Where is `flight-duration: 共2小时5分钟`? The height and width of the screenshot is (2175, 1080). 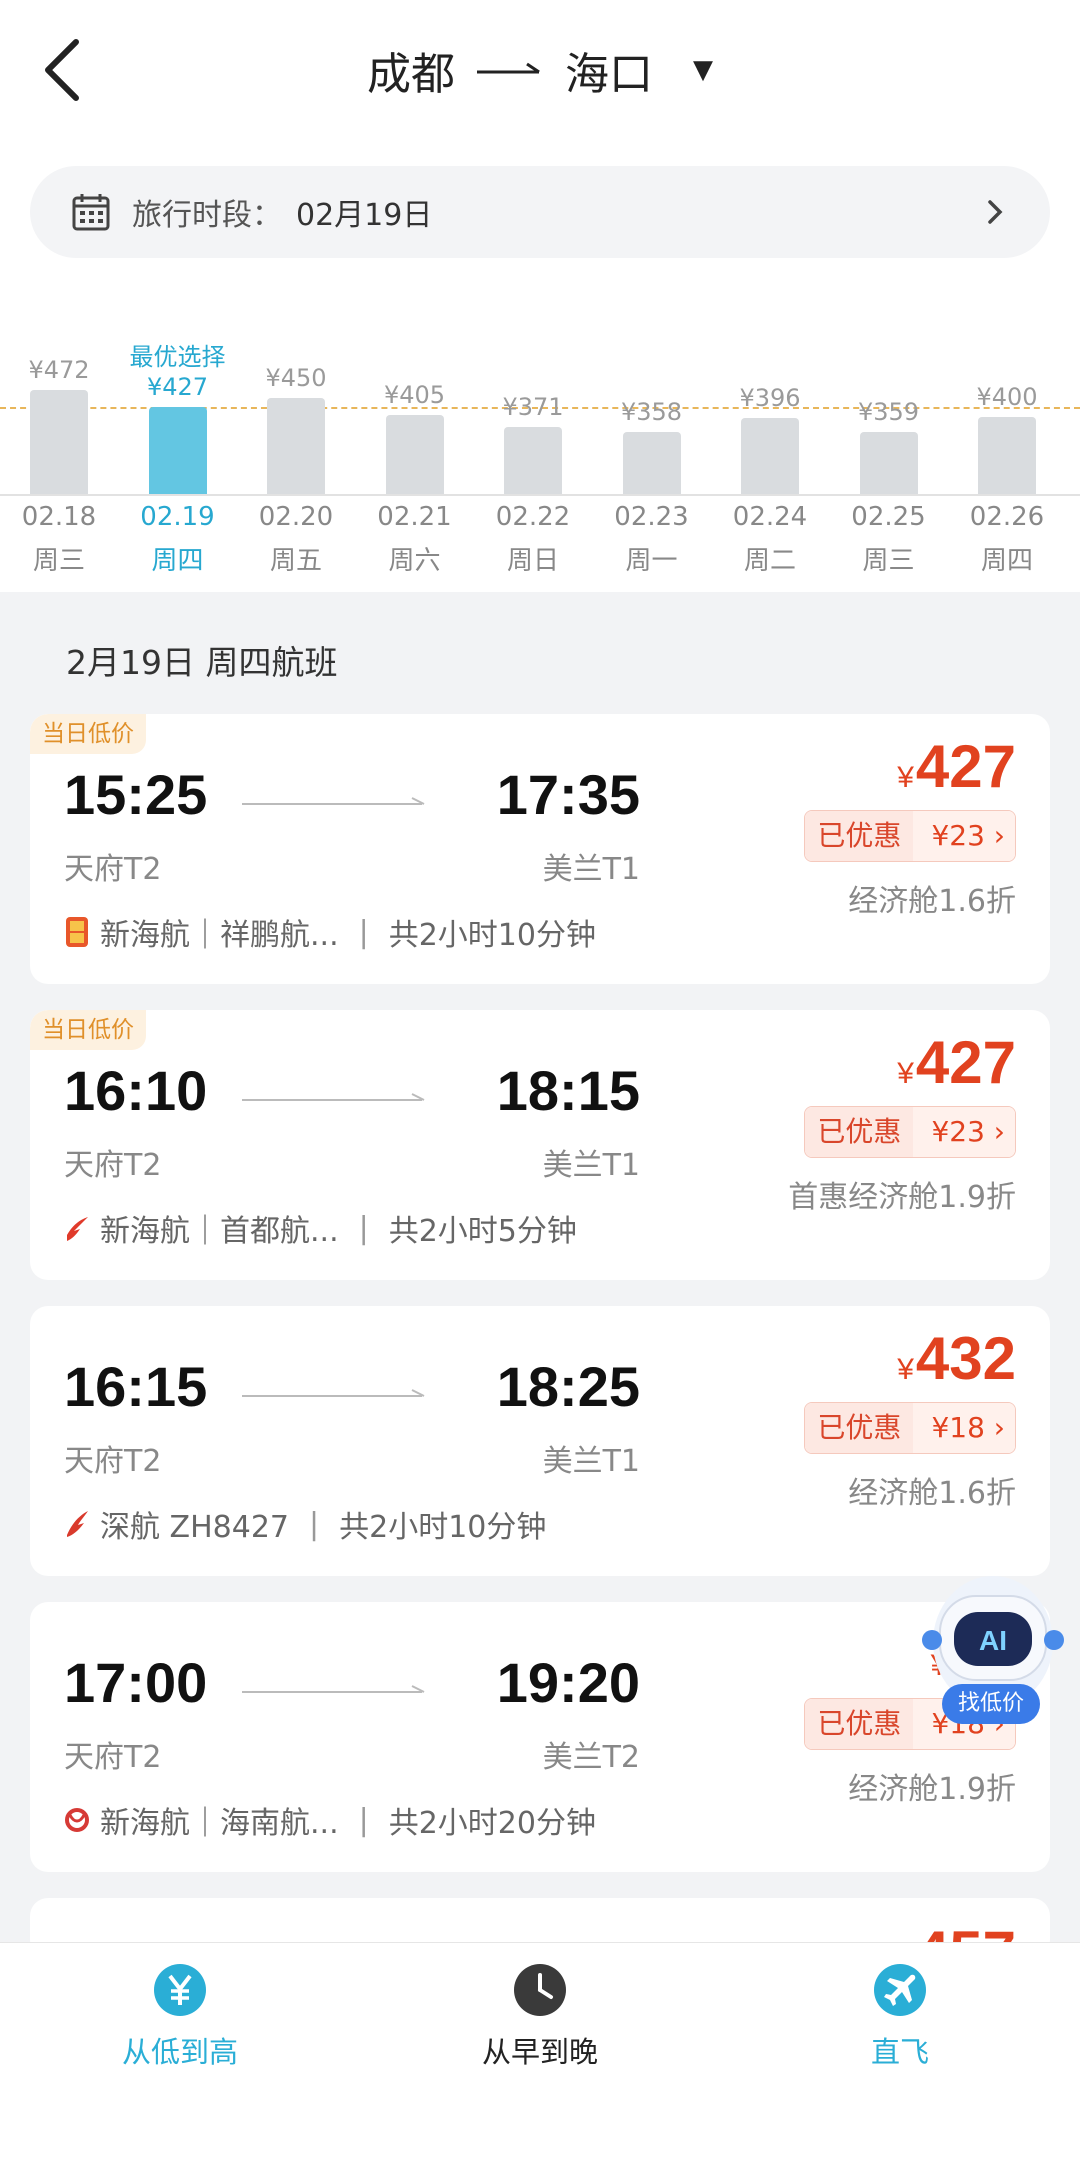 flight-duration: 共2小时5分钟 is located at coordinates (482, 1231).